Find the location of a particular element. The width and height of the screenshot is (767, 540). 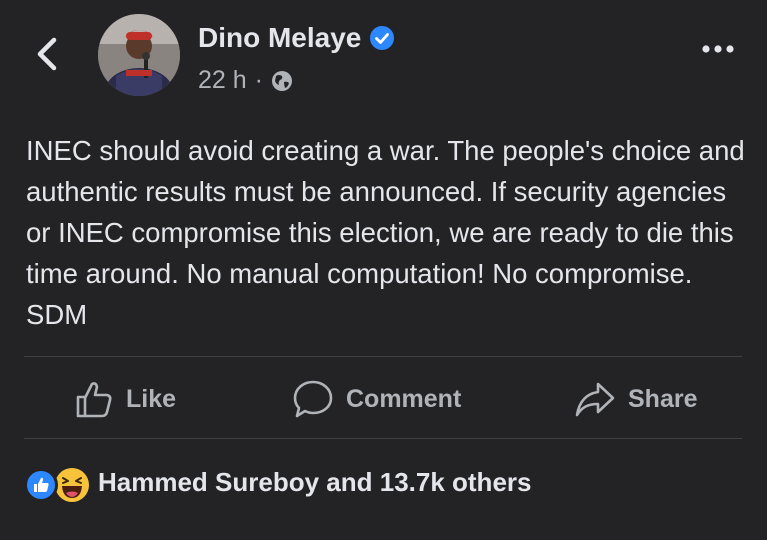

post-meta: 22 h · is located at coordinates (245, 80).